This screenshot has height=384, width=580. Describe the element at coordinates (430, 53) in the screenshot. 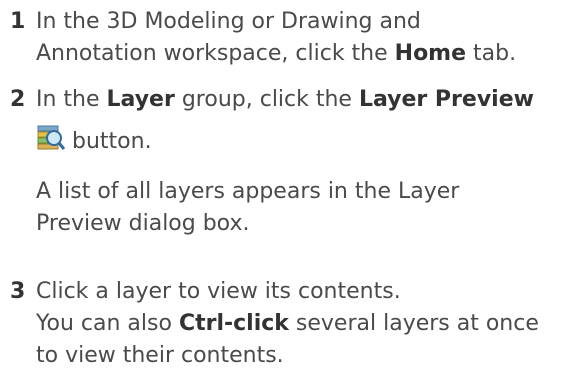

I see `home-tab-term: Home` at that location.